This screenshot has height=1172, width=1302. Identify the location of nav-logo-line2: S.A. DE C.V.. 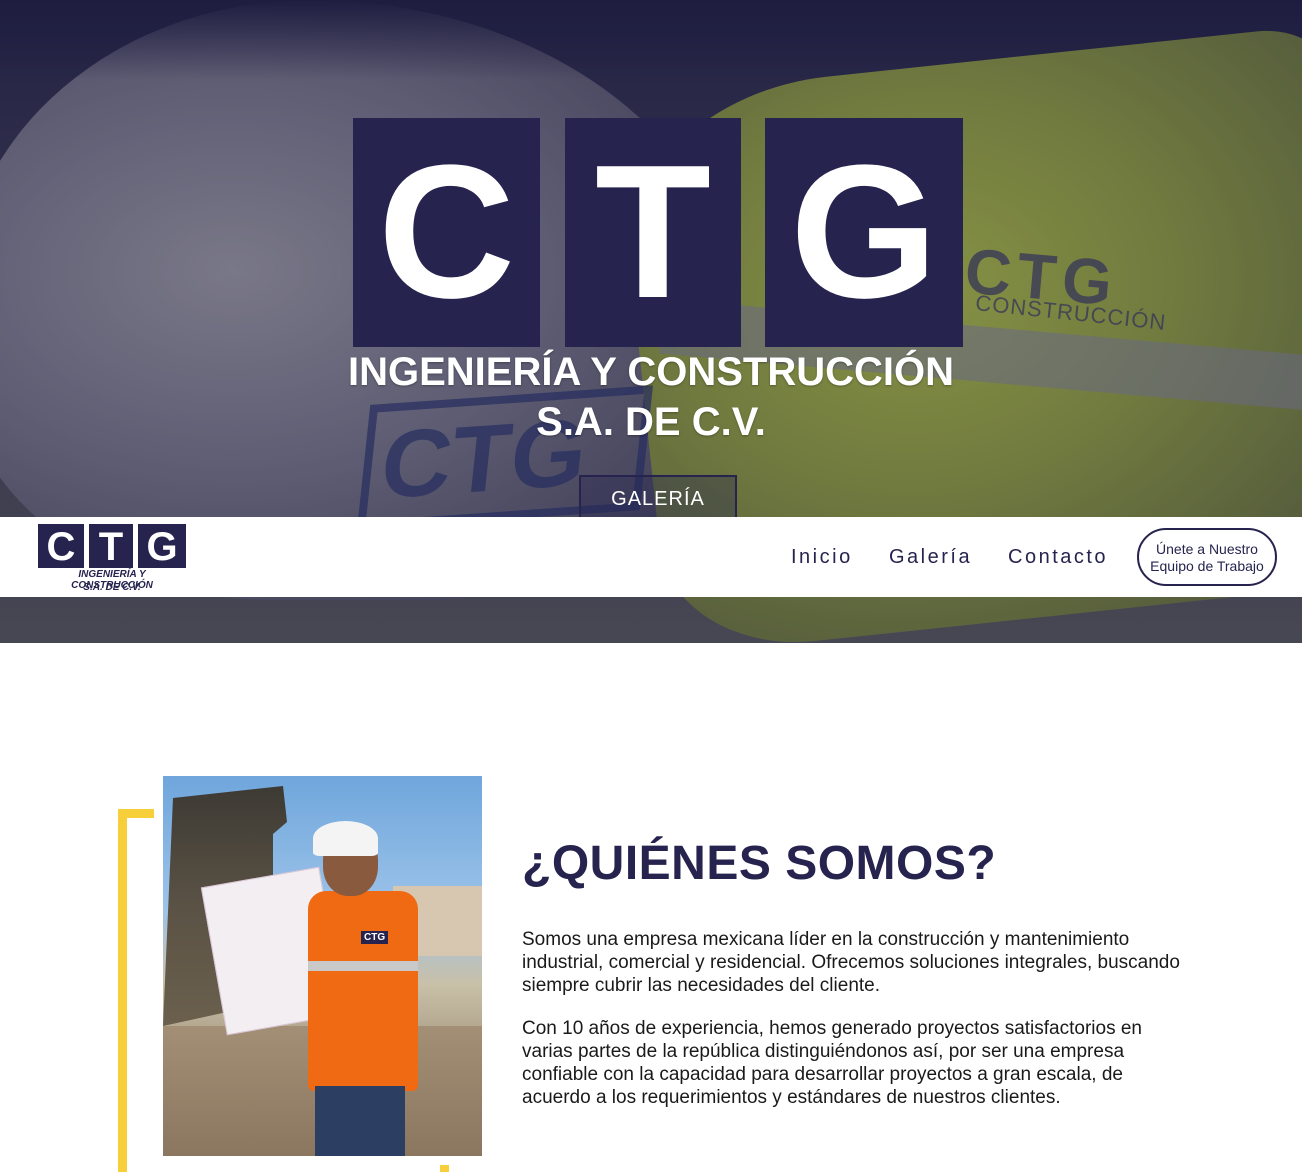
(112, 587).